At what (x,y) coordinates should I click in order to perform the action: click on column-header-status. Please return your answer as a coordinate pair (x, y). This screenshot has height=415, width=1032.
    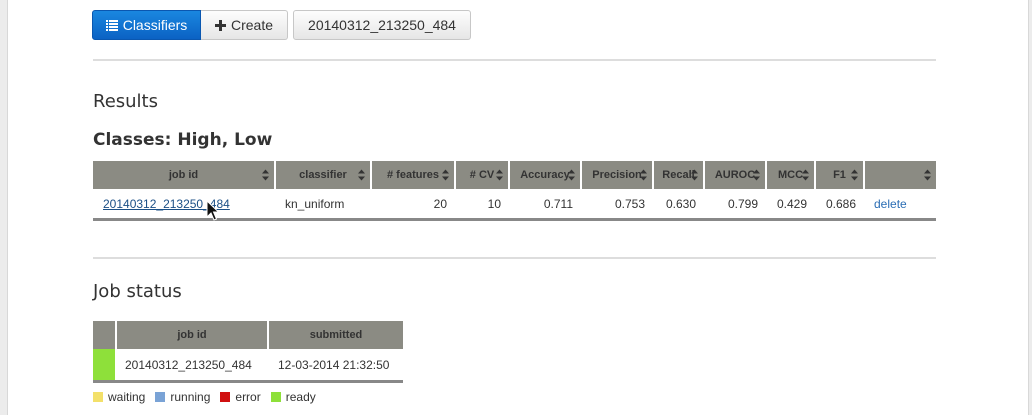
    Looking at the image, I should click on (105, 335).